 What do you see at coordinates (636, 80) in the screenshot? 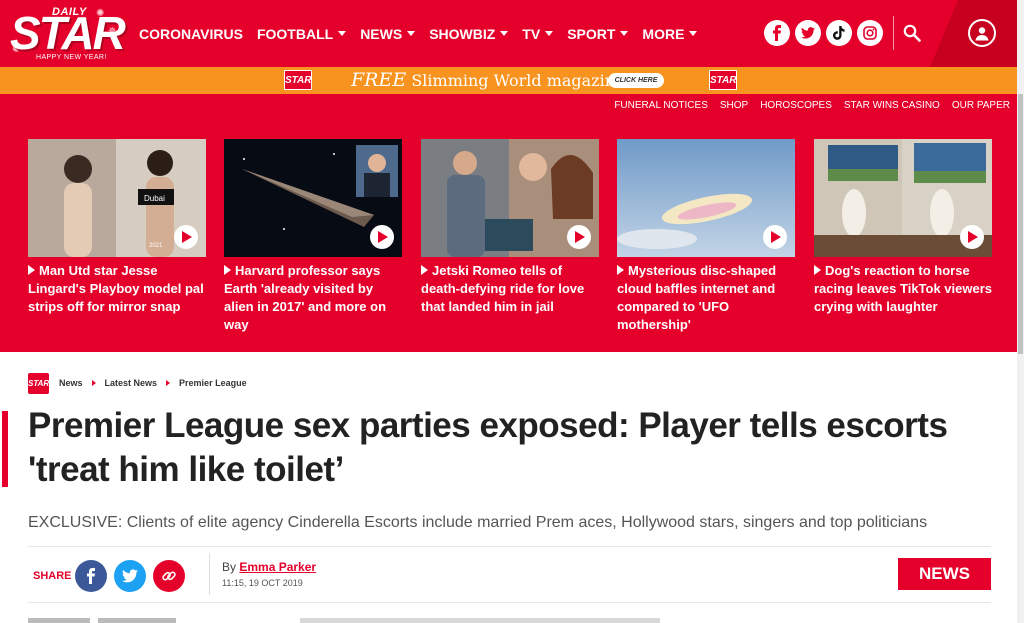
I see `promo-click-here-button: CLICK HERE` at bounding box center [636, 80].